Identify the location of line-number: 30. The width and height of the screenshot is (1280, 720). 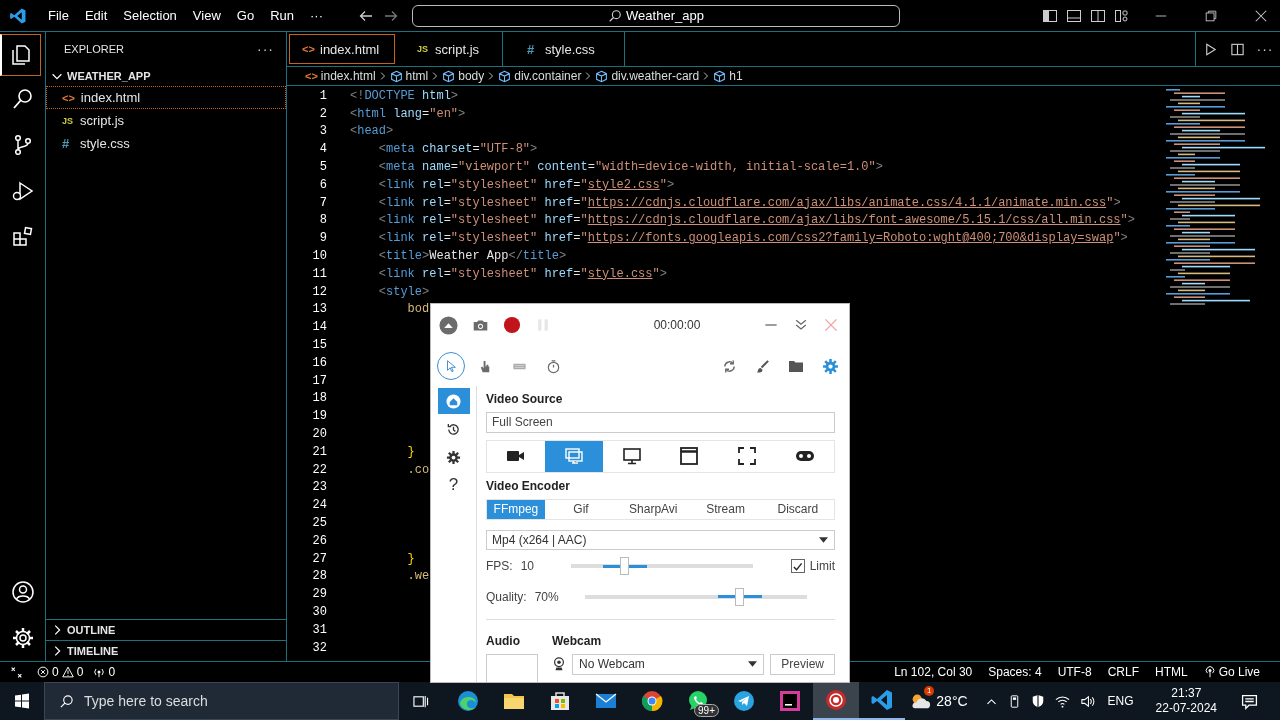
(319, 612).